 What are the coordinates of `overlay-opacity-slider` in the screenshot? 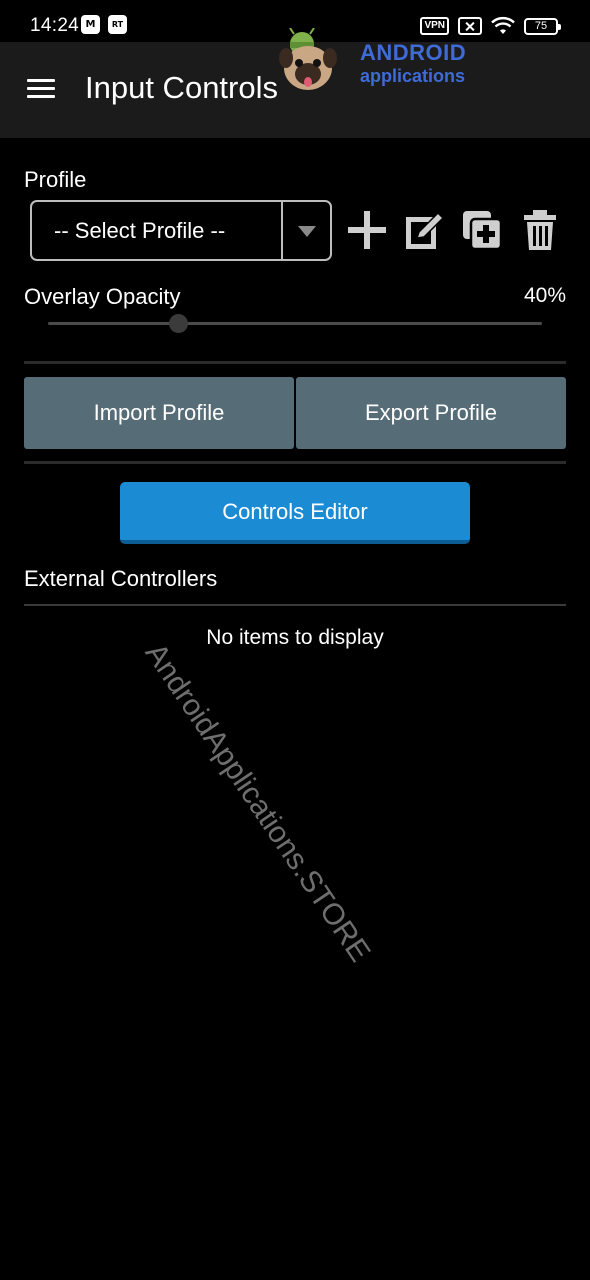 It's located at (295, 323).